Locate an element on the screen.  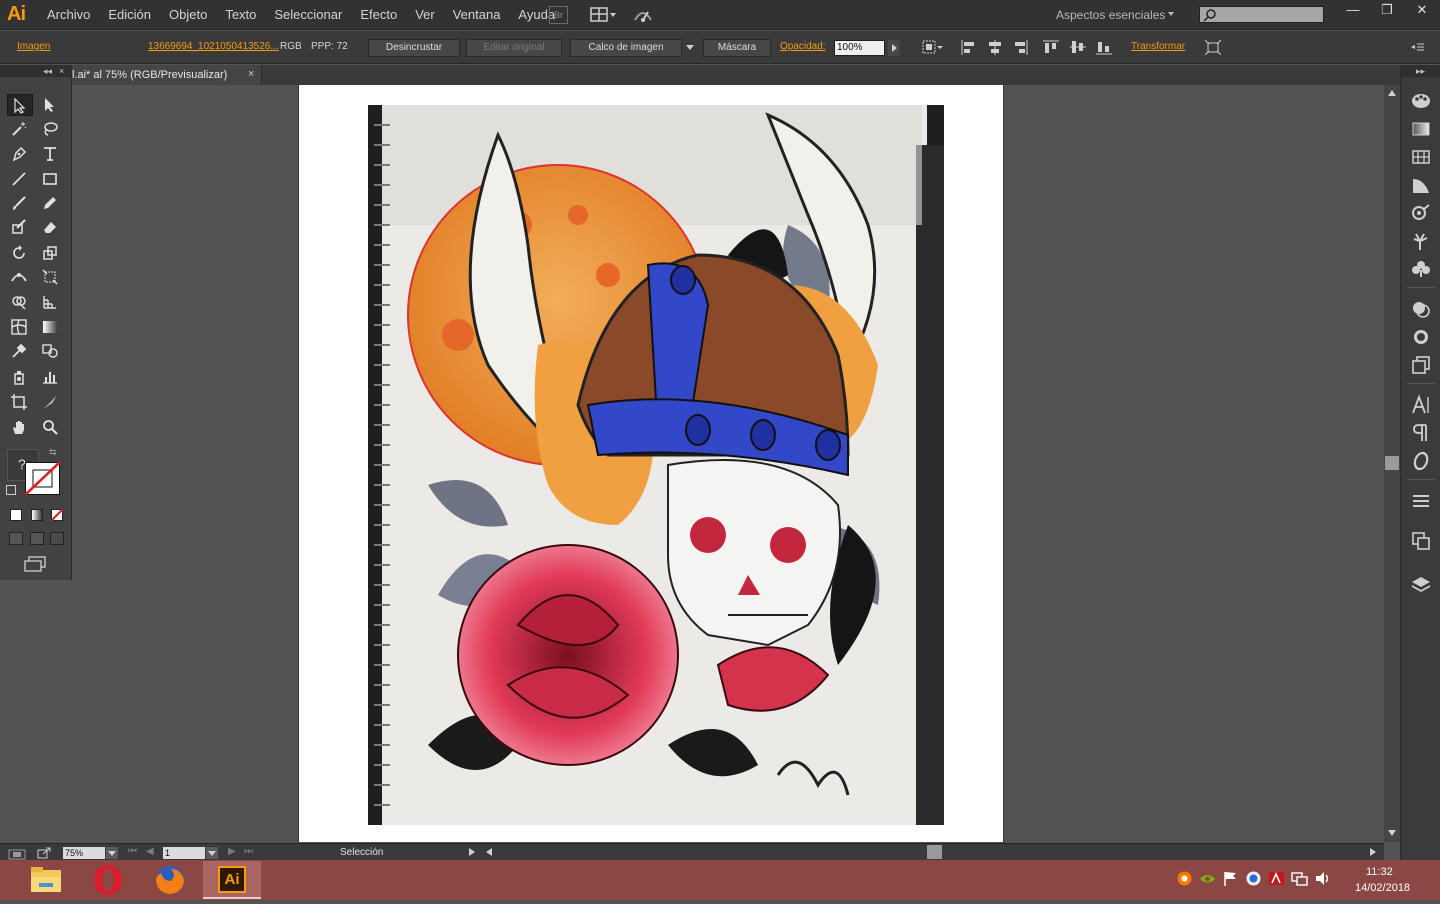
shaper-tool is located at coordinates (20, 227).